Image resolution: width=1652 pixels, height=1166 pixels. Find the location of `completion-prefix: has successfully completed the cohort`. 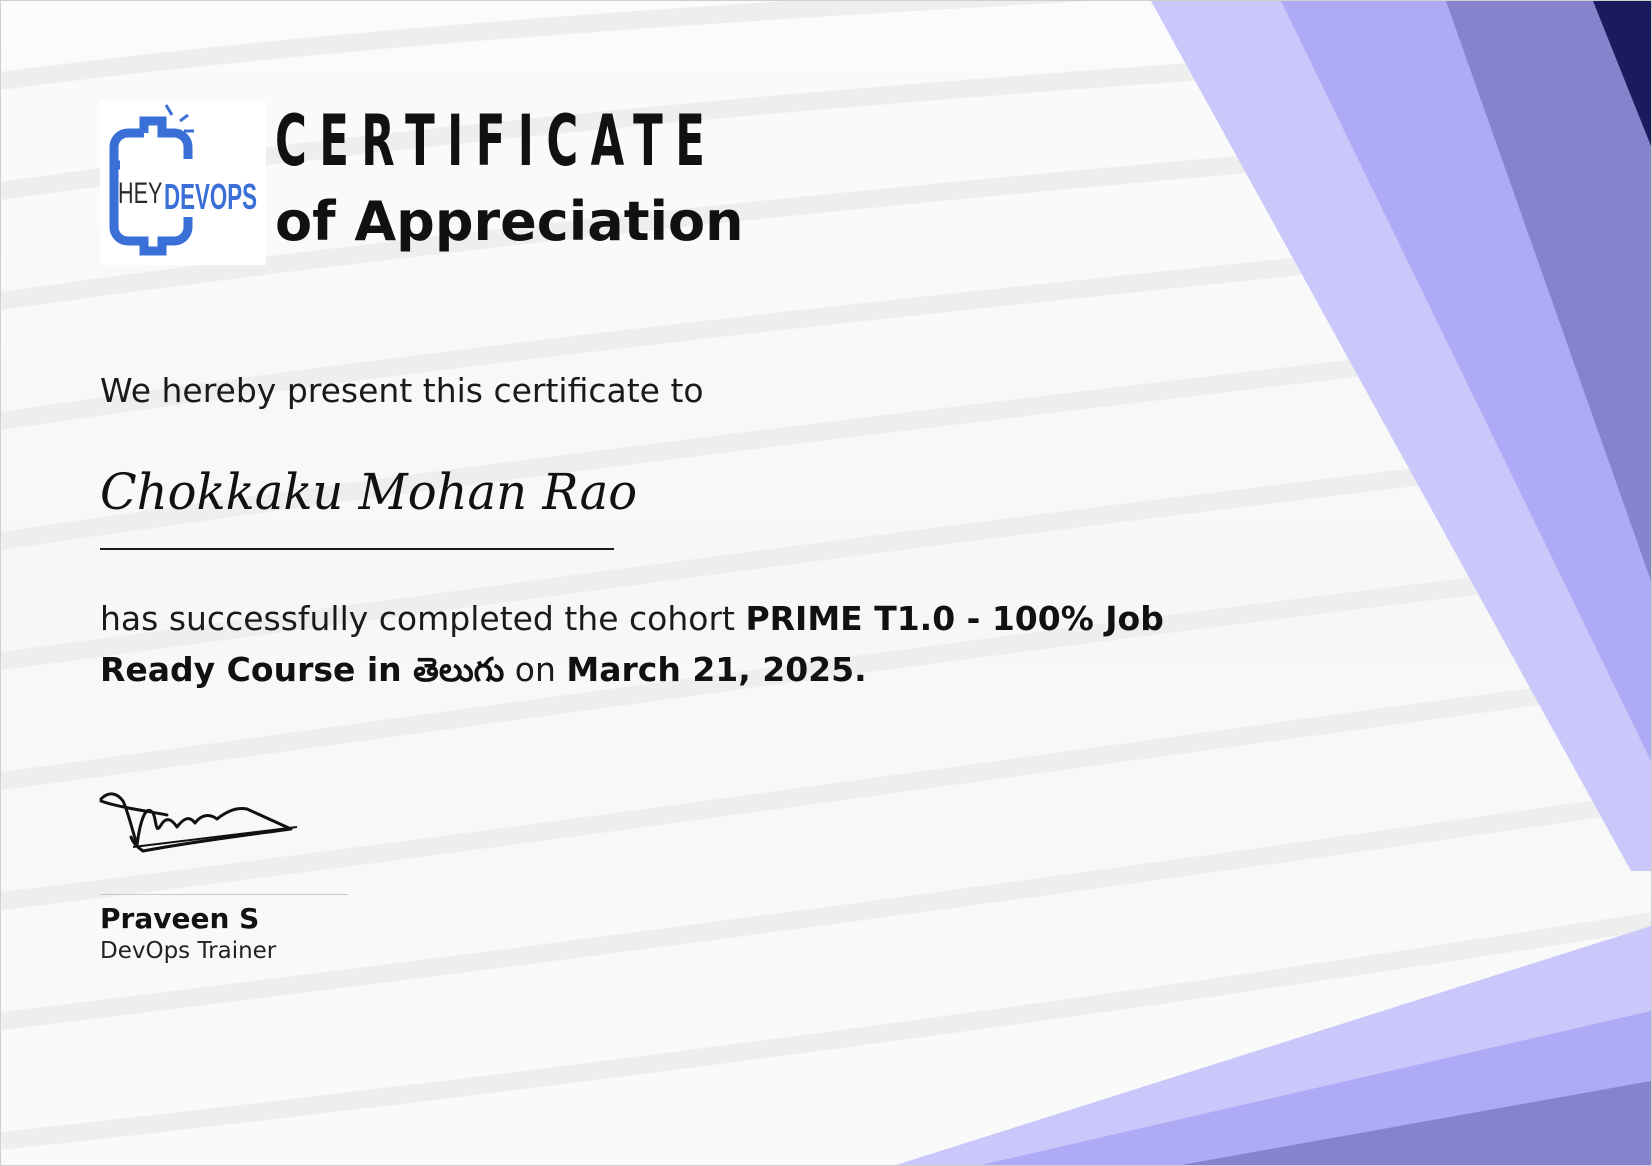

completion-prefix: has successfully completed the cohort is located at coordinates (423, 618).